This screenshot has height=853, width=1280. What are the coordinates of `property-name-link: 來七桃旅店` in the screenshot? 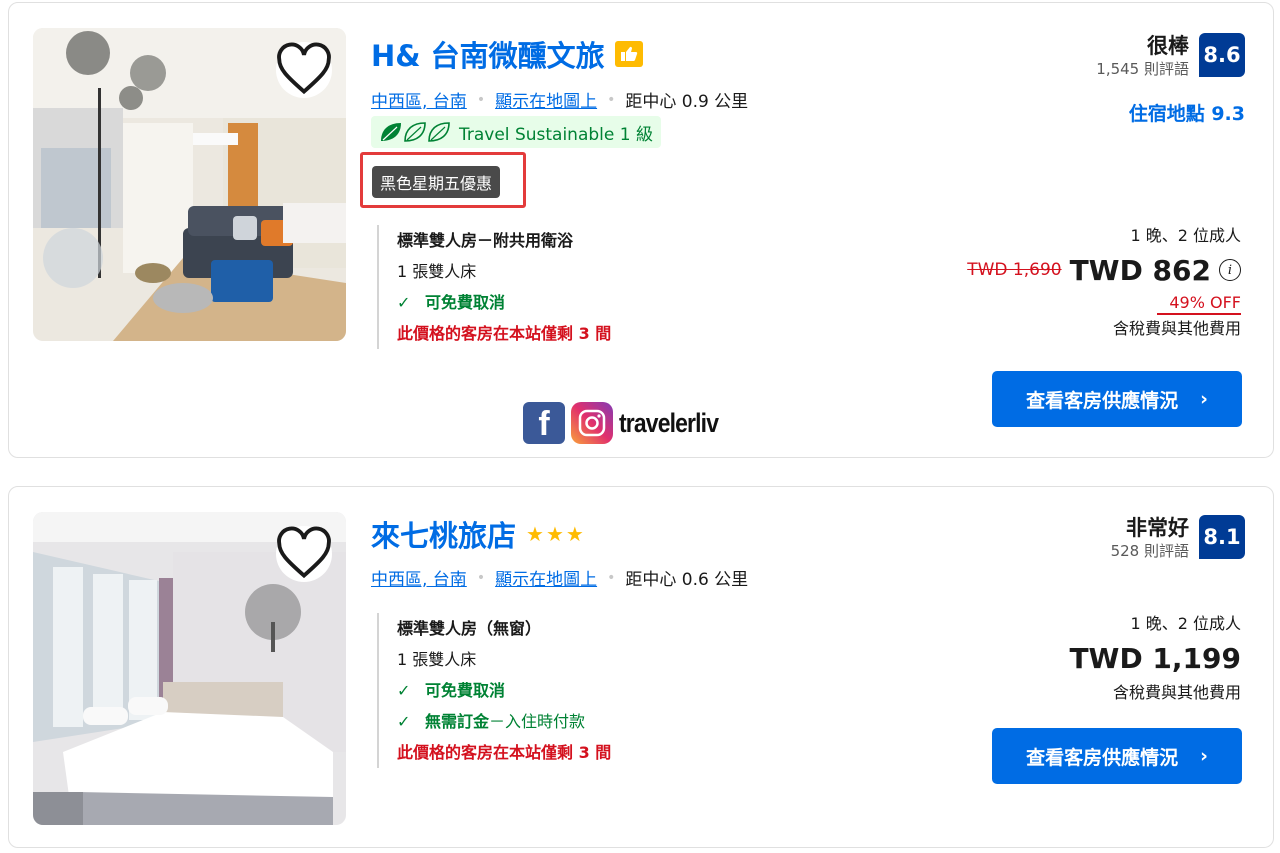 It's located at (443, 534).